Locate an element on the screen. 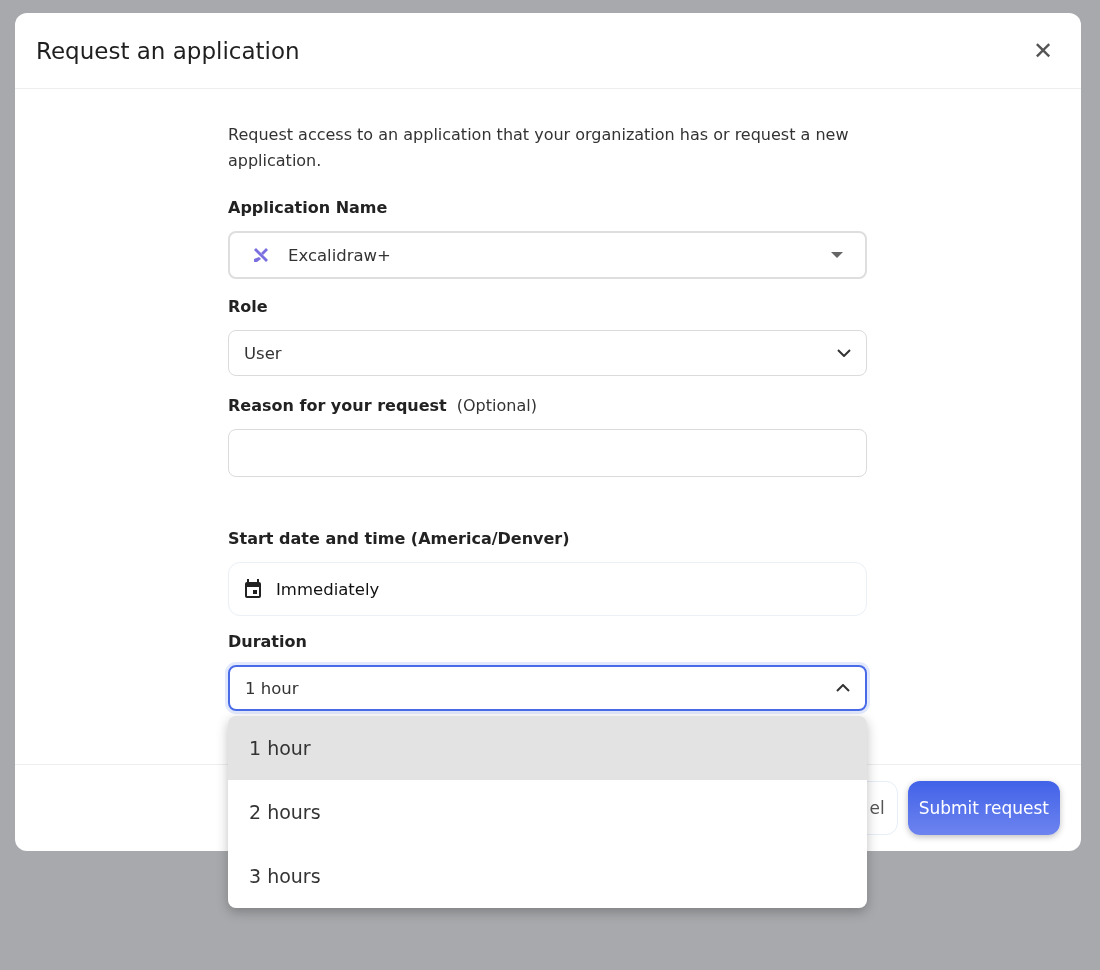 The height and width of the screenshot is (970, 1100). submit-button: Submit request is located at coordinates (983, 808).